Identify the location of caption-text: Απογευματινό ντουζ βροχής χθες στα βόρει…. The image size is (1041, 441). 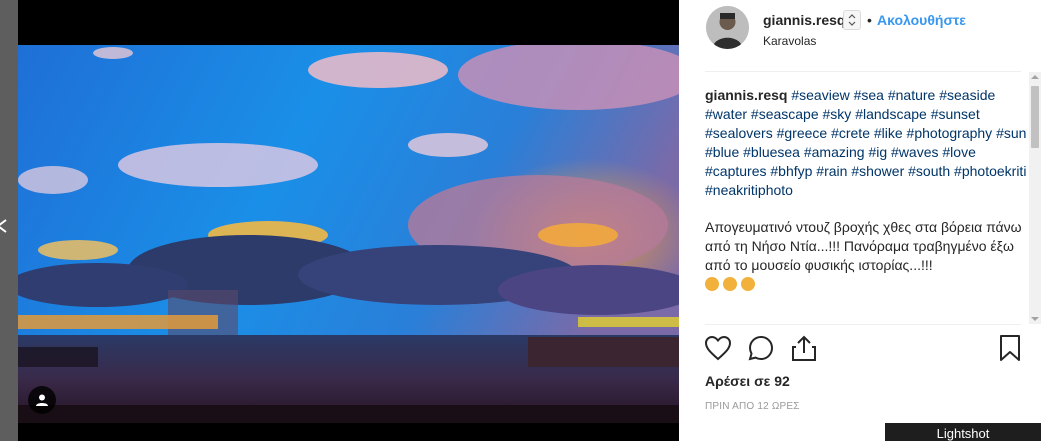
(863, 246).